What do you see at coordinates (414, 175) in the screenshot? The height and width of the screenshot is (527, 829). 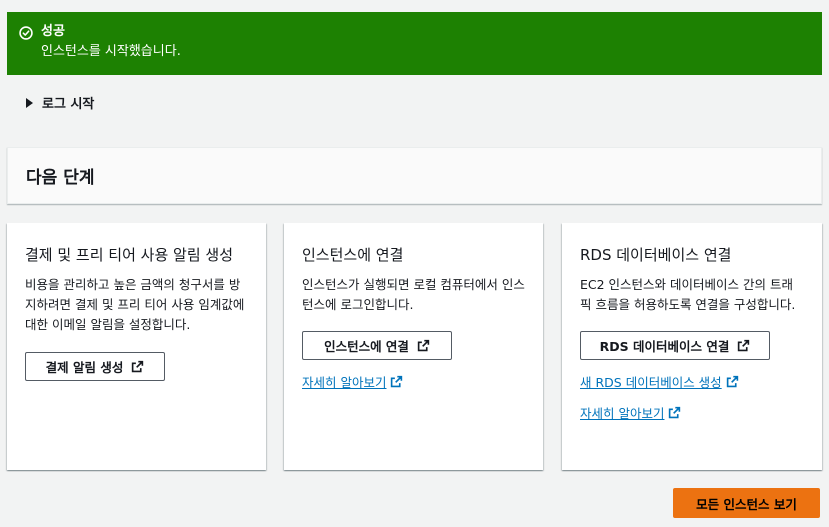 I see `next-steps-header: 다음 단계` at bounding box center [414, 175].